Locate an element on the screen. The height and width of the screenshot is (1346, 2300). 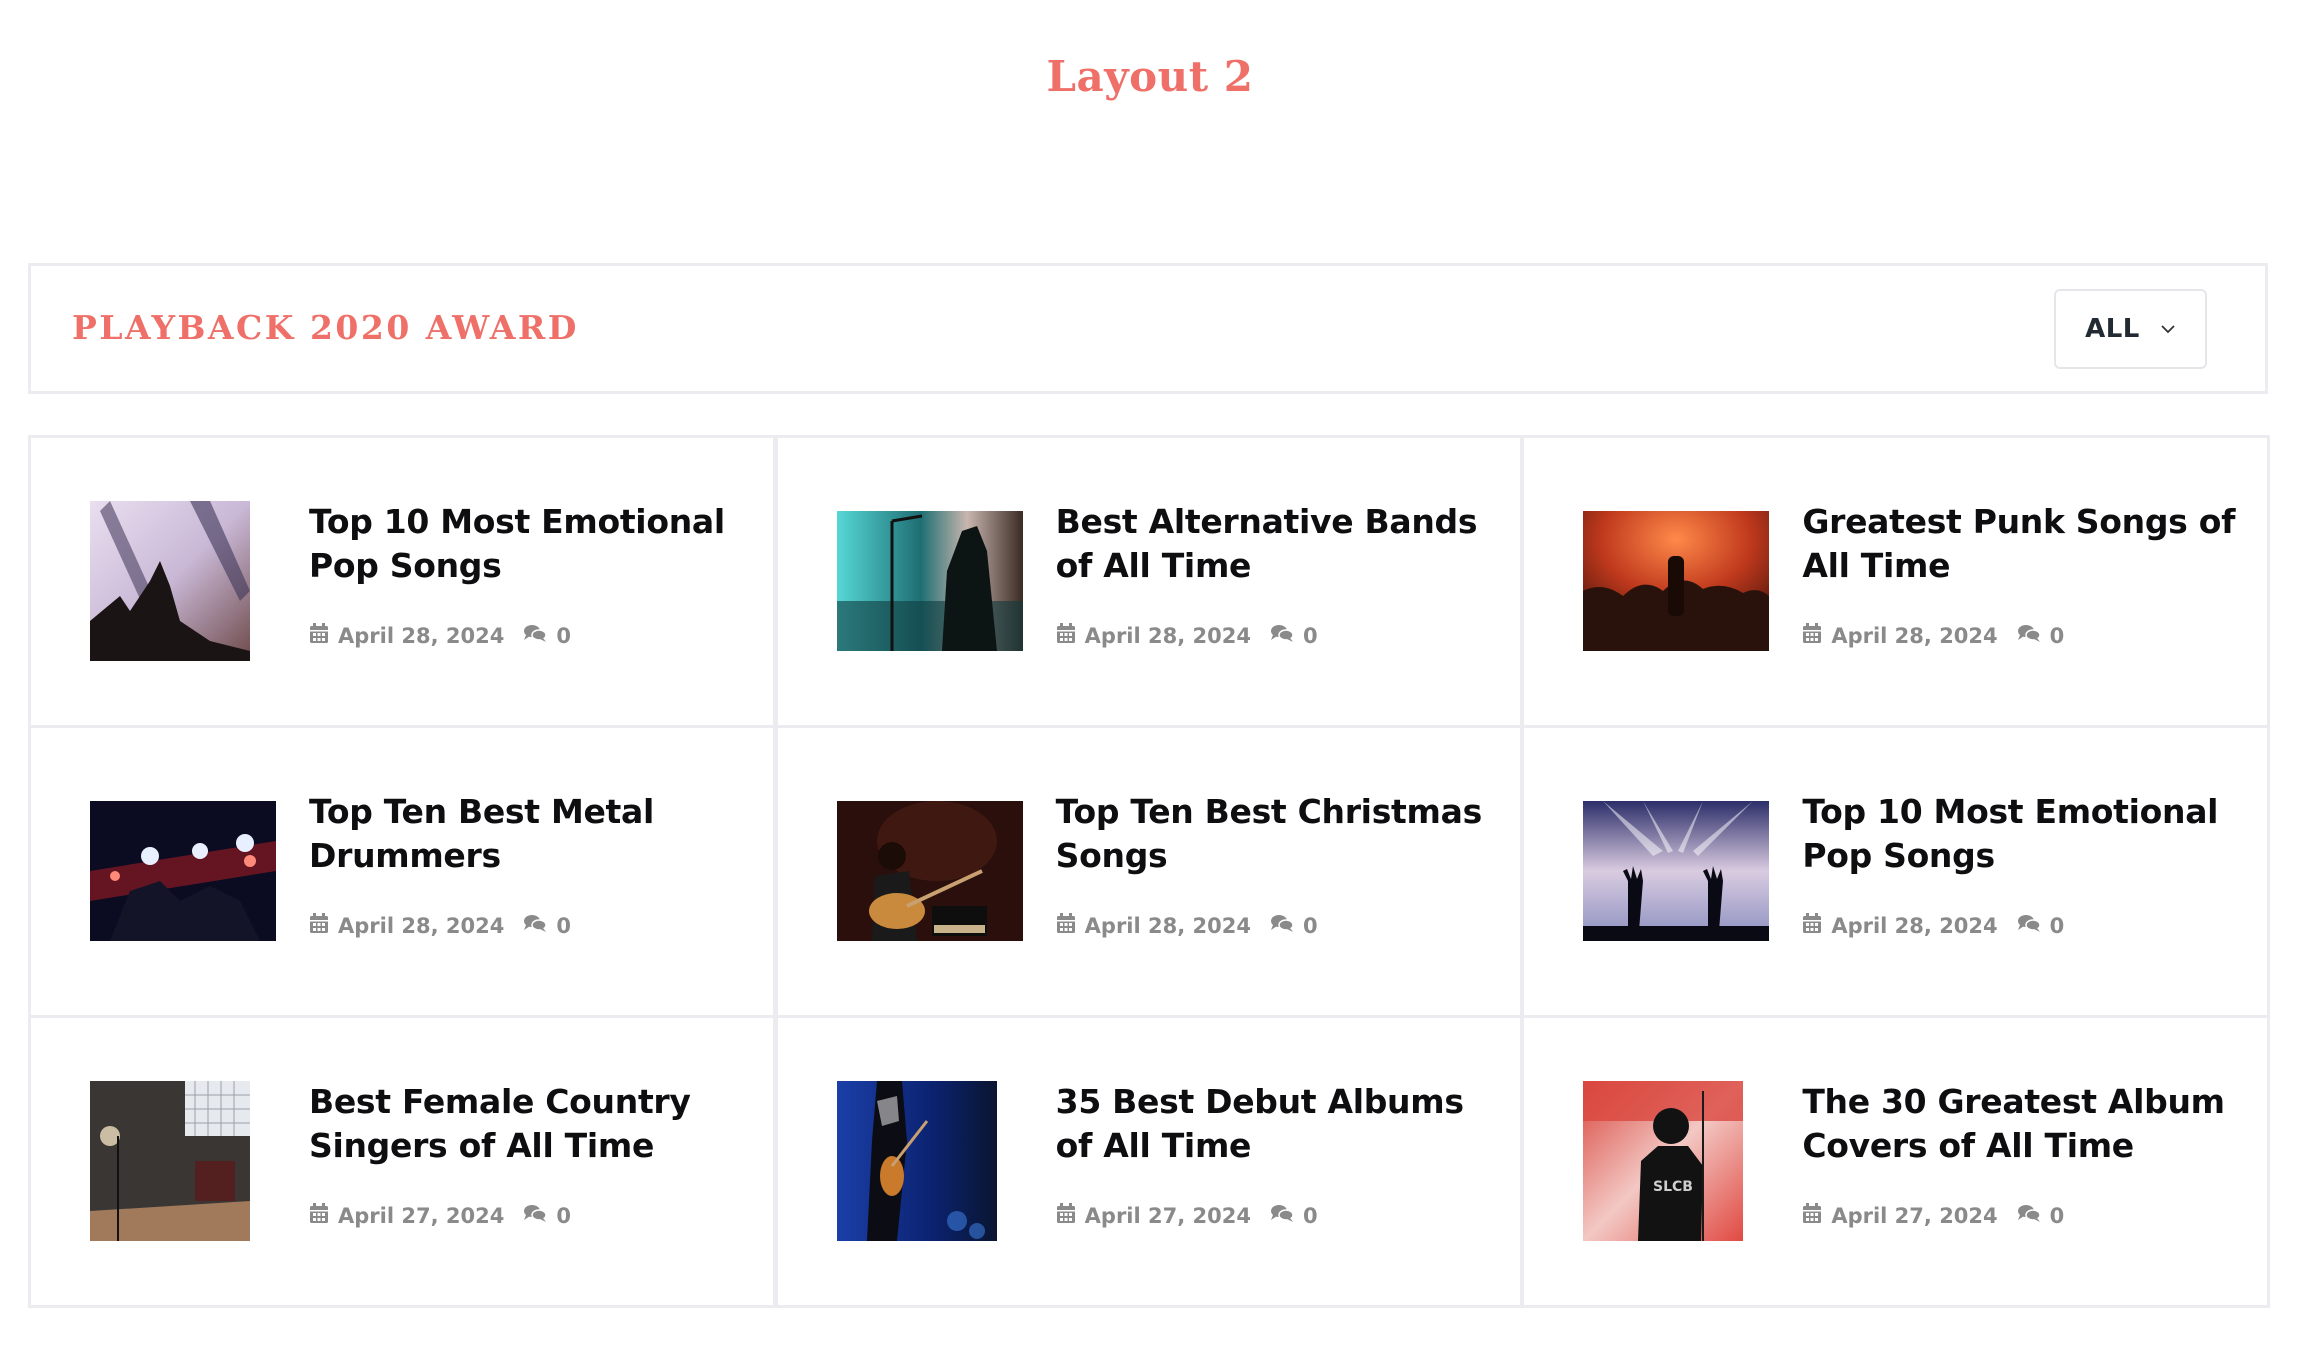
thumb-singer-red-wall: SLCB is located at coordinates (1663, 1161).